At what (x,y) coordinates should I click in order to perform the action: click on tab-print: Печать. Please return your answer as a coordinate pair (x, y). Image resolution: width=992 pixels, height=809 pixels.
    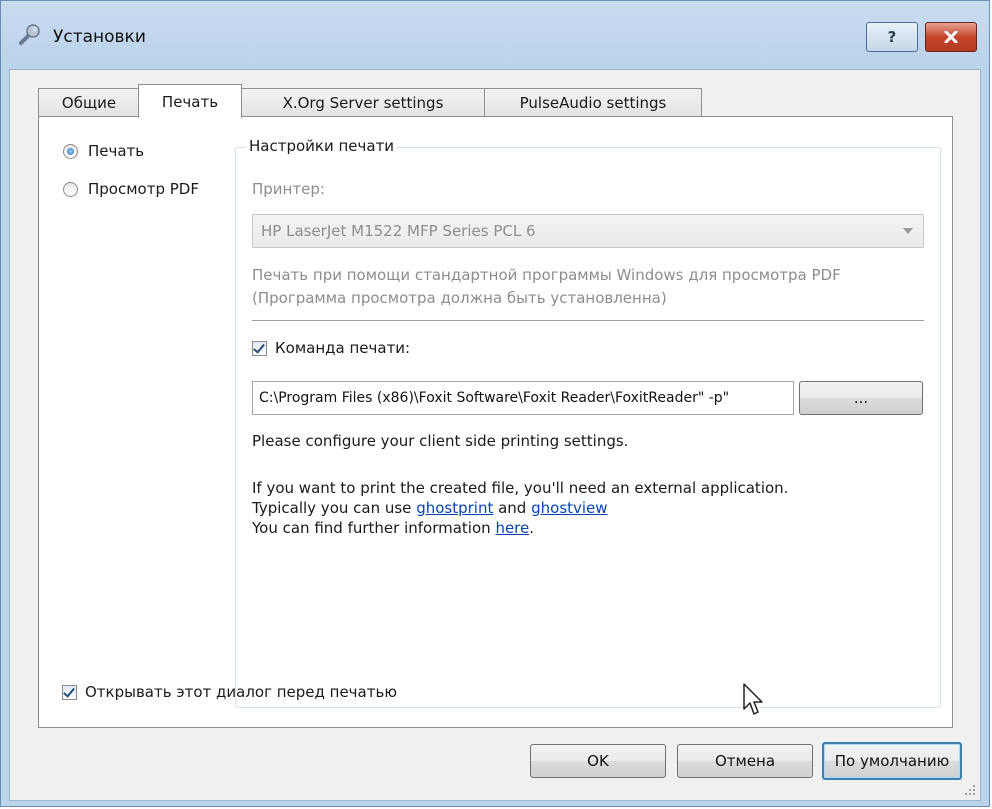
    Looking at the image, I should click on (190, 101).